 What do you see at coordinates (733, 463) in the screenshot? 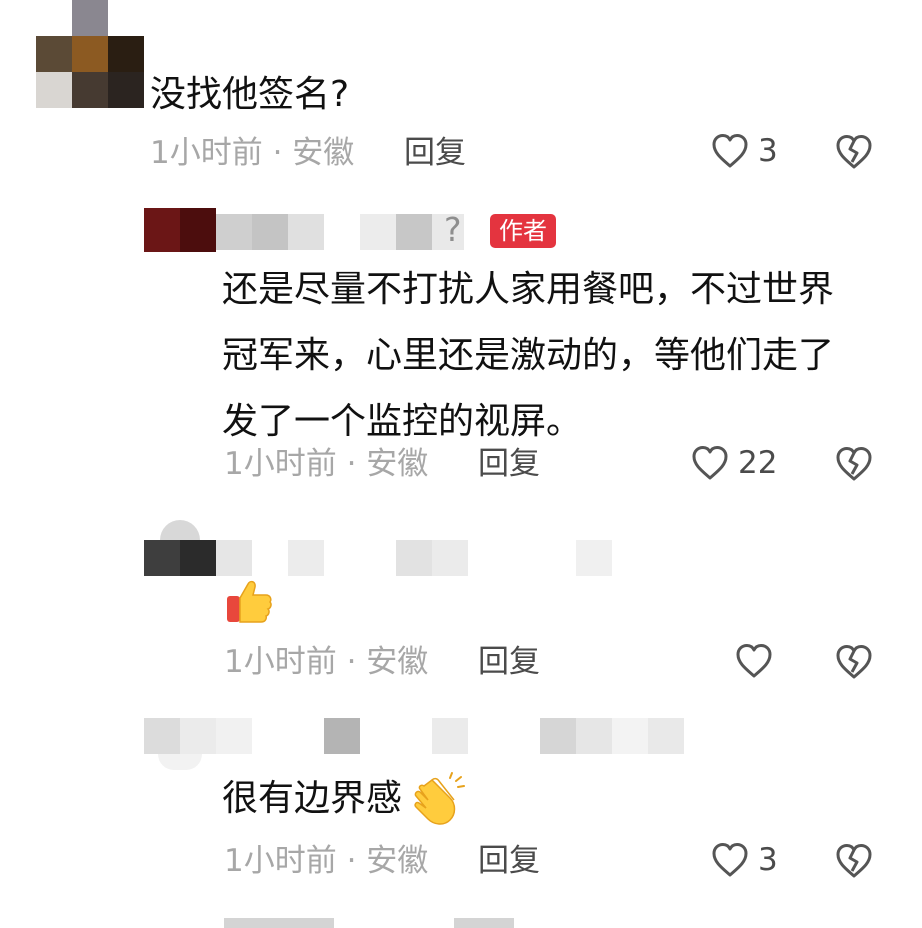
I see `like-button: 22` at bounding box center [733, 463].